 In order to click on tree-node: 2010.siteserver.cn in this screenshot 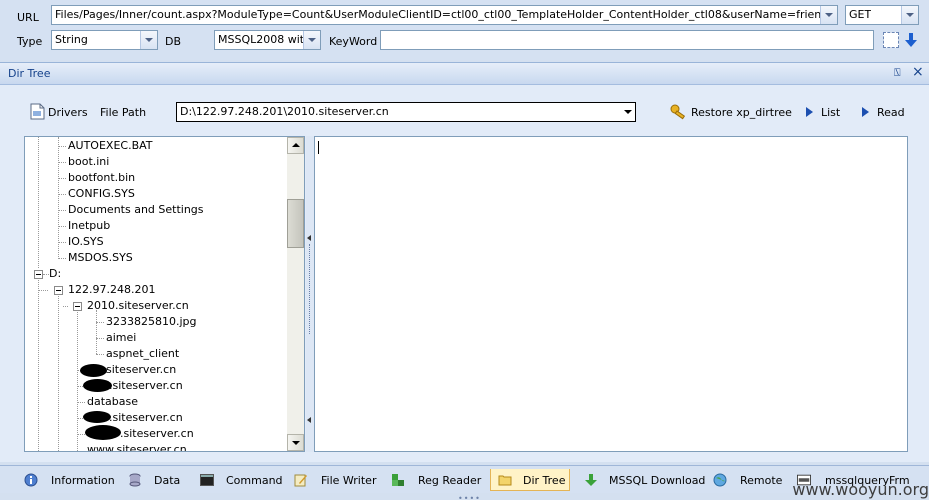, I will do `click(138, 306)`.